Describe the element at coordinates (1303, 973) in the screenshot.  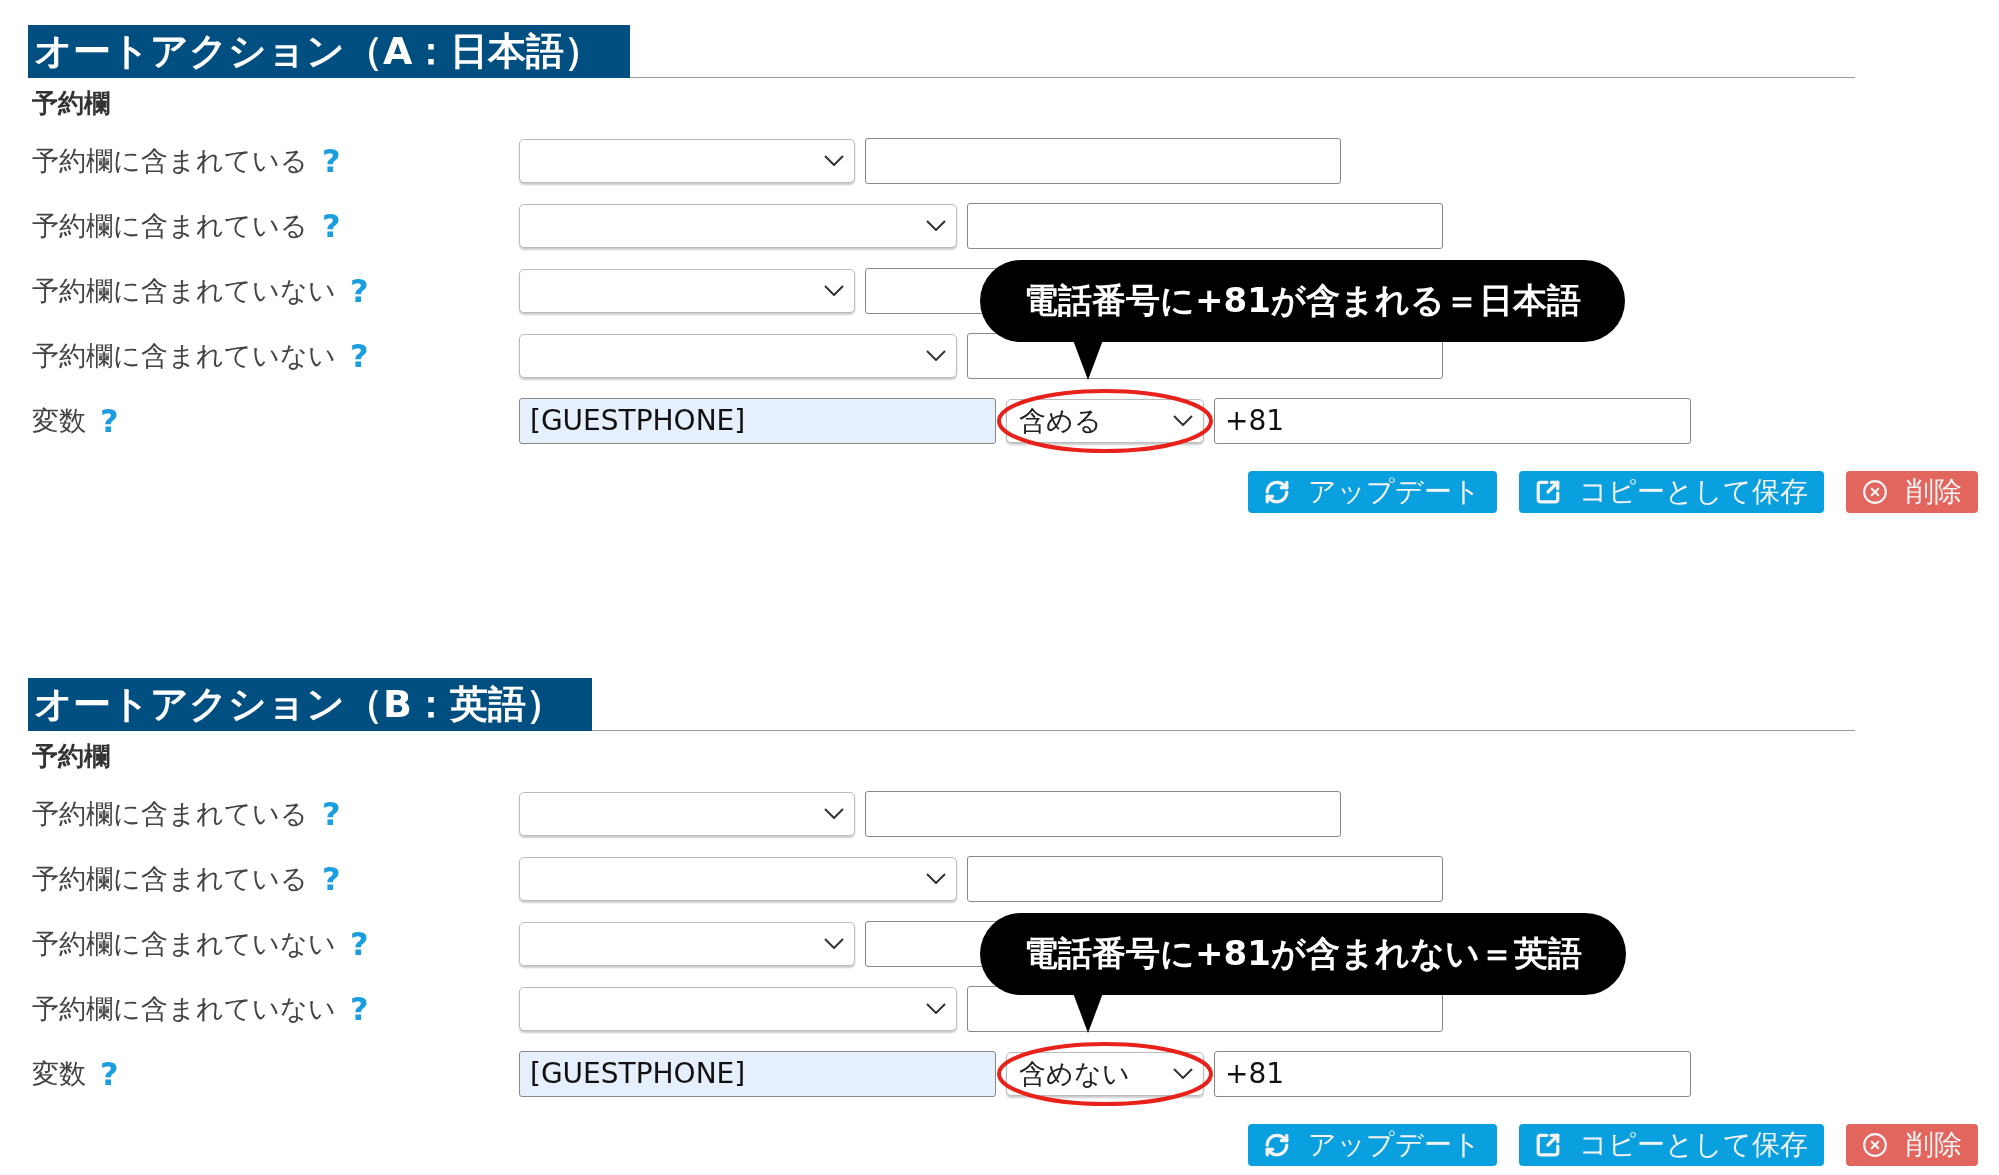
I see `callout-tooltip: 電話番号に+81が含まれない＝英語` at that location.